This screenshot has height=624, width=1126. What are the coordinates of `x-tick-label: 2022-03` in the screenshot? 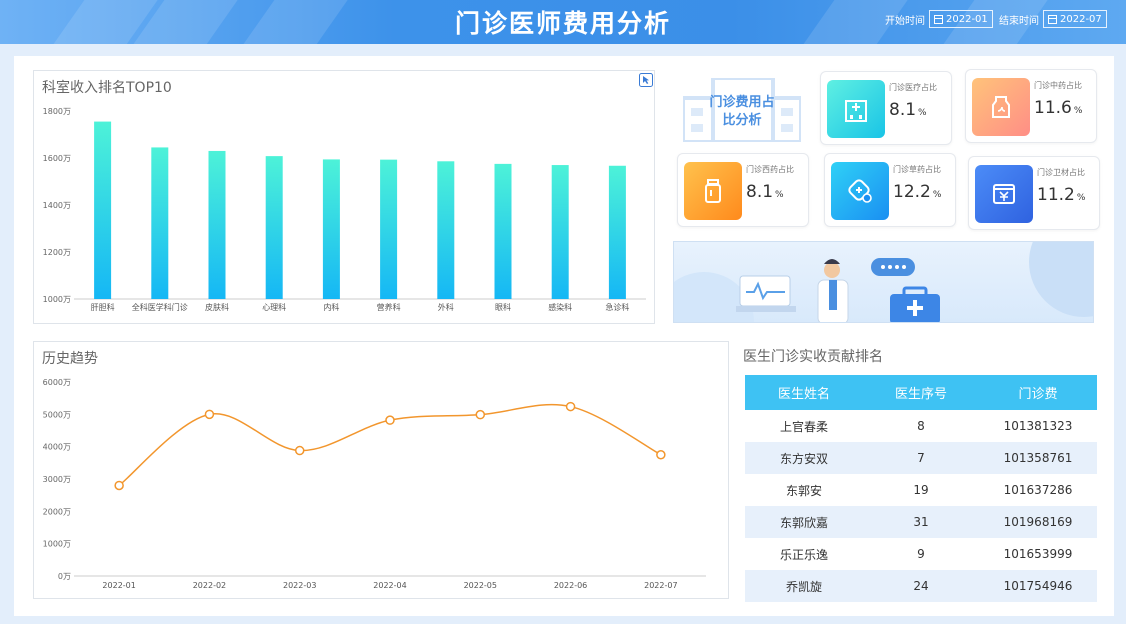 It's located at (299, 585).